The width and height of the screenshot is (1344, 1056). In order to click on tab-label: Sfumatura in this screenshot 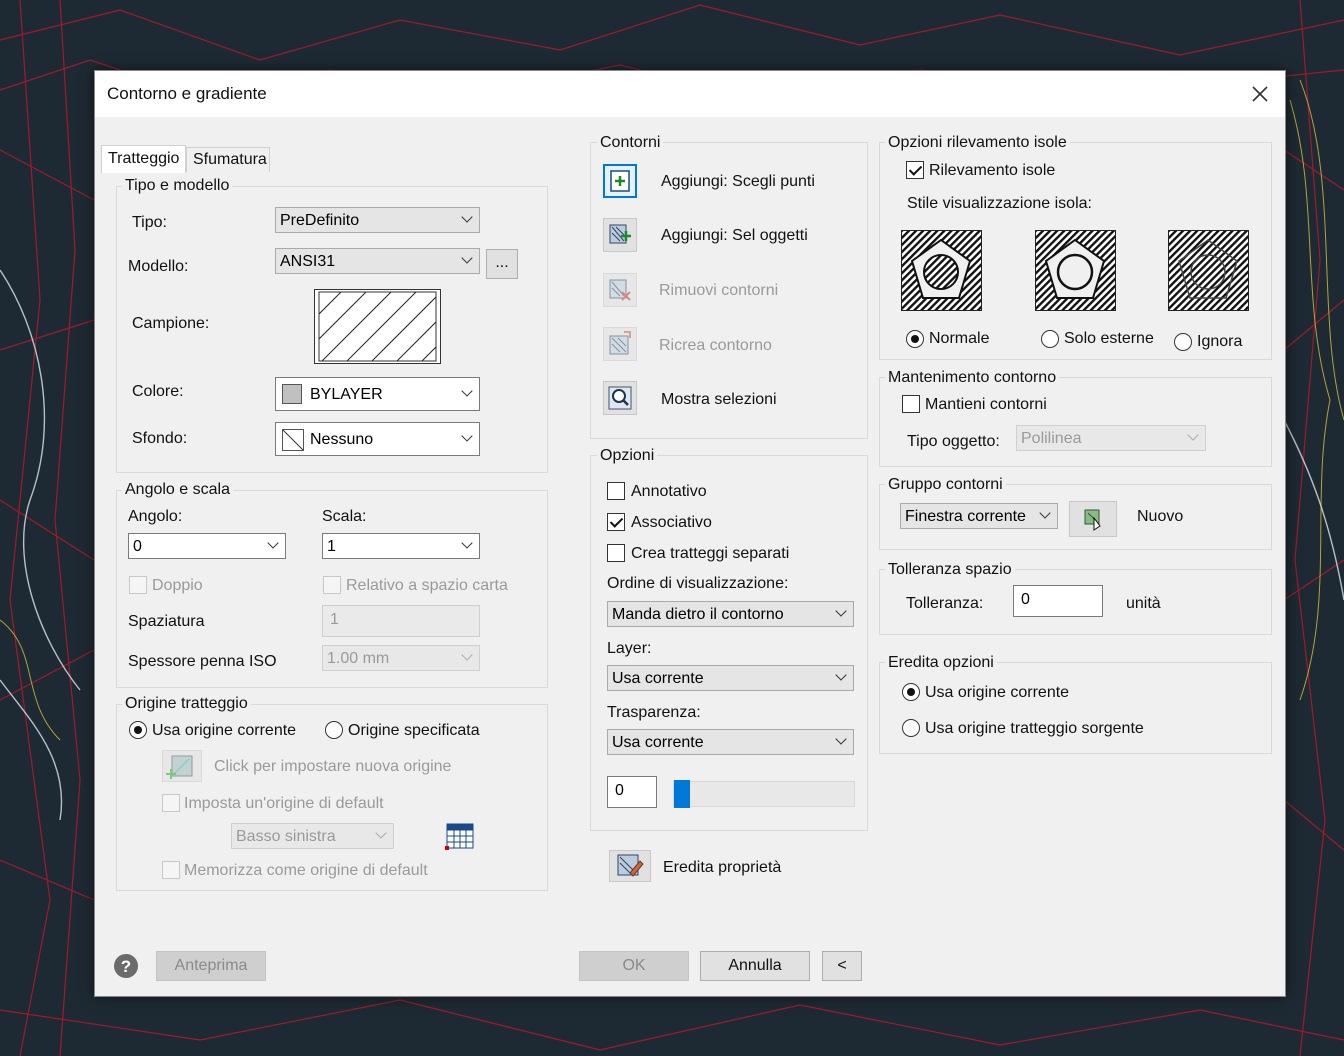, I will do `click(230, 159)`.